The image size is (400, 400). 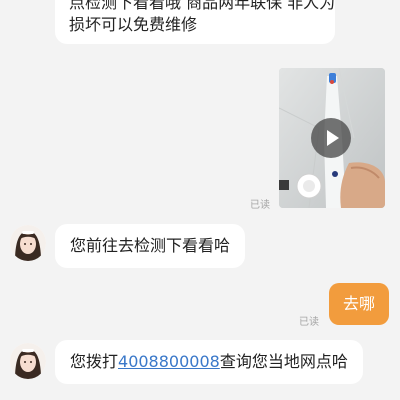 I want to click on outgoing-message-bubble: 去哪, so click(x=359, y=304).